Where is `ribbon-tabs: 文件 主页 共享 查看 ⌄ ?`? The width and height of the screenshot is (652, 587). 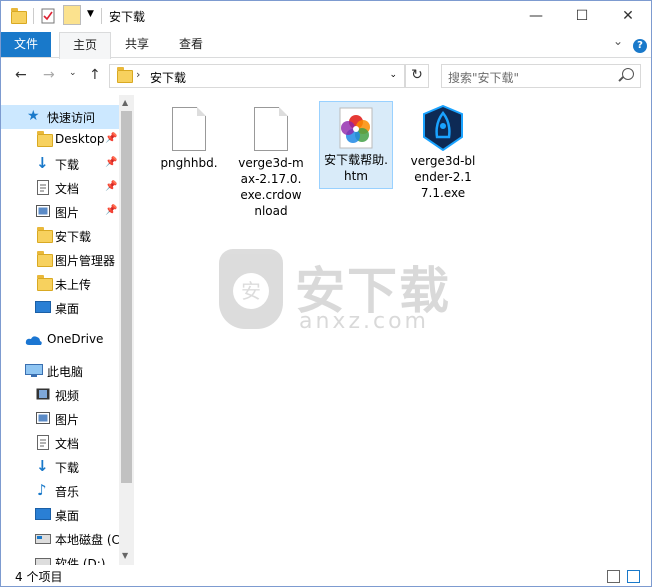 ribbon-tabs: 文件 主页 共享 查看 ⌄ ? is located at coordinates (326, 45).